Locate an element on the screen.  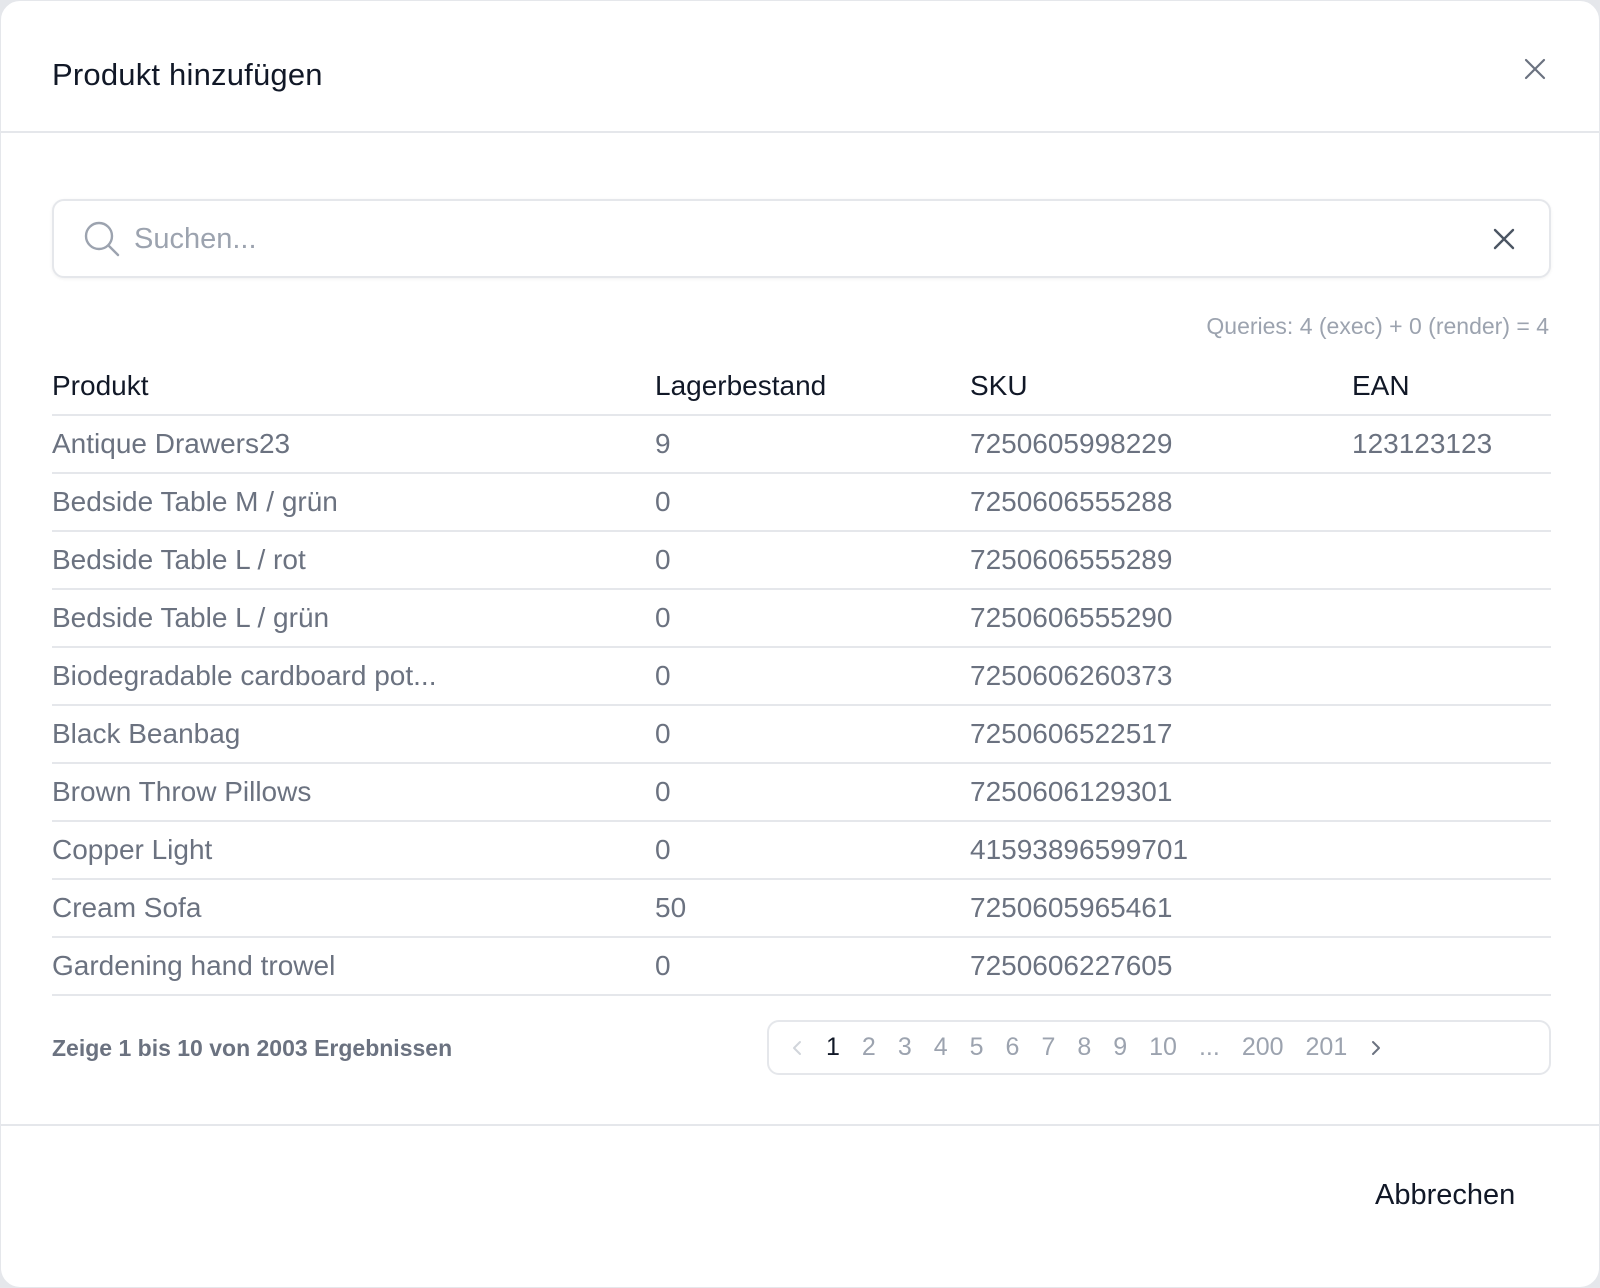
results-summary: Zeige 1 bis 10 von 2003 Ergebnissen is located at coordinates (252, 1048).